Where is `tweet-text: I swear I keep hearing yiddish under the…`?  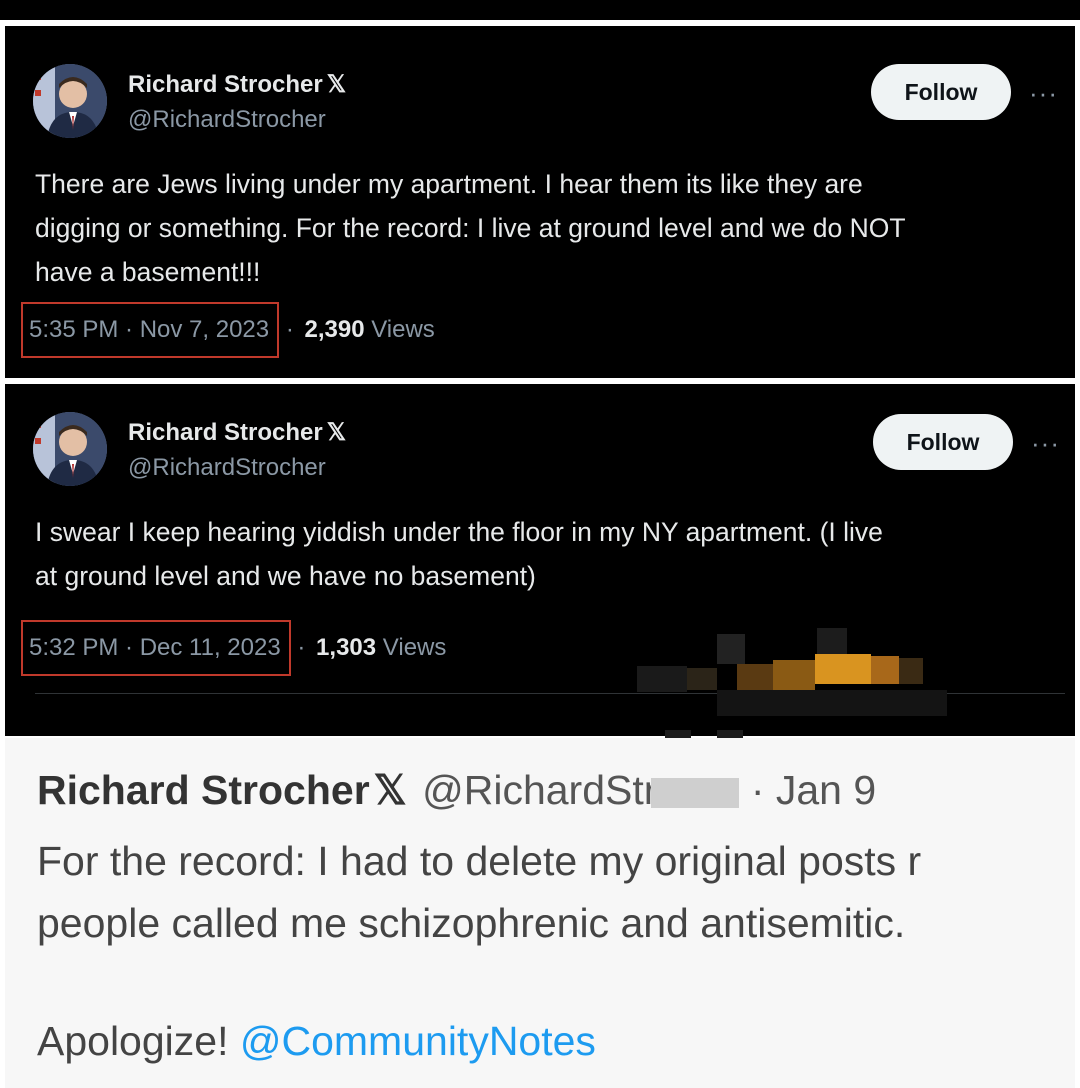
tweet-text: I swear I keep hearing yiddish under the… is located at coordinates (550, 554).